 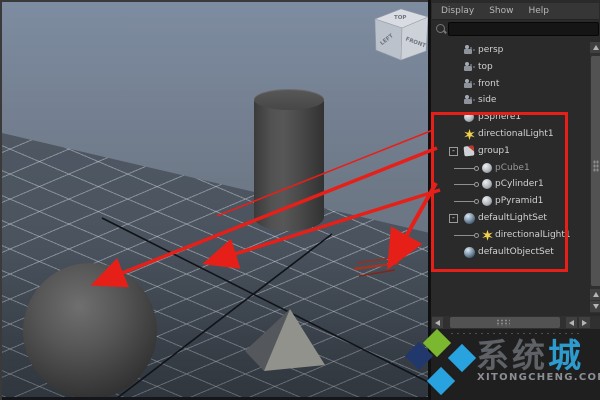 What do you see at coordinates (566, 355) in the screenshot?
I see `watermark-name-blue: 城` at bounding box center [566, 355].